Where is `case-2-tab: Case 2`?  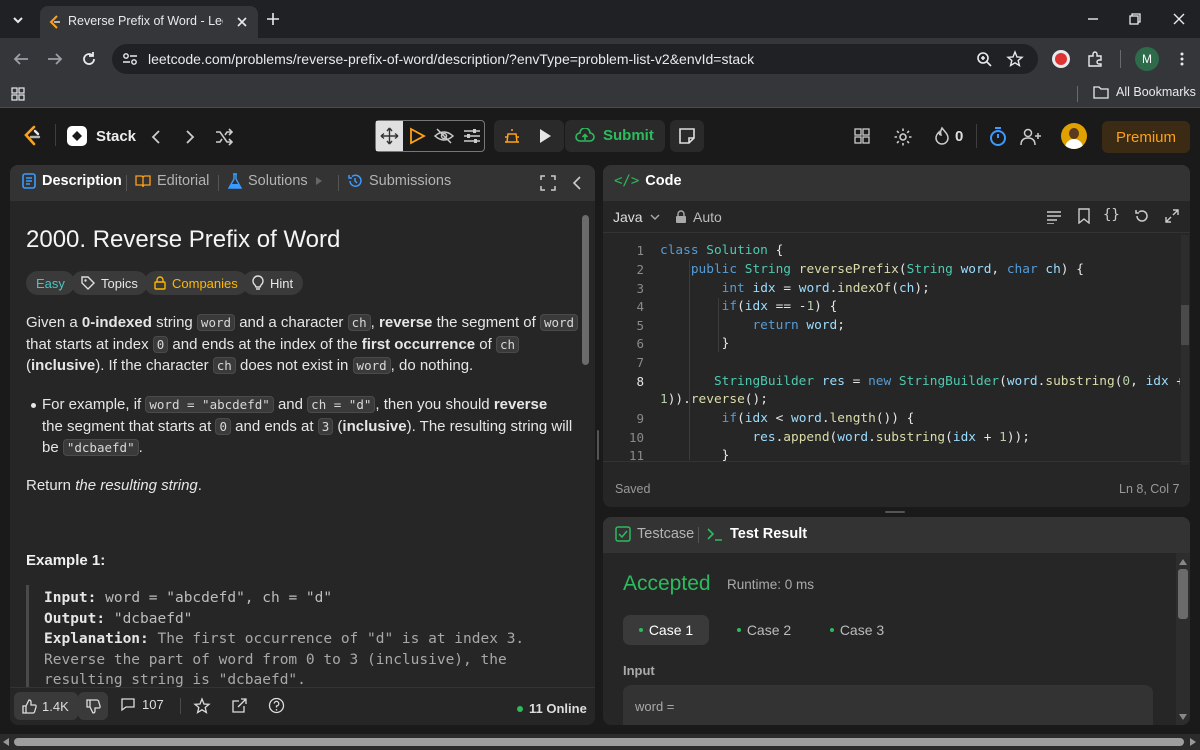 case-2-tab: Case 2 is located at coordinates (764, 630).